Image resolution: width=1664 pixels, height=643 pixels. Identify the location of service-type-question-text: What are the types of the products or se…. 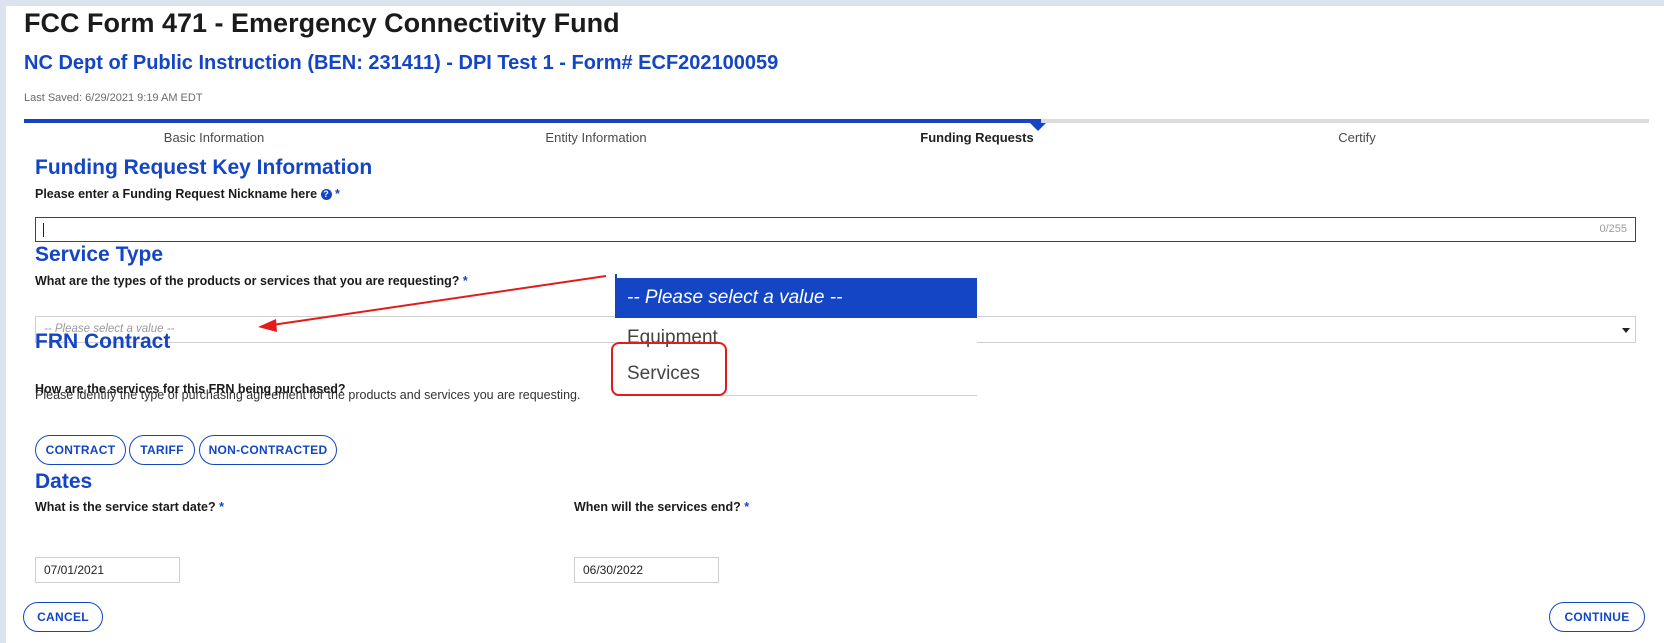
(247, 281).